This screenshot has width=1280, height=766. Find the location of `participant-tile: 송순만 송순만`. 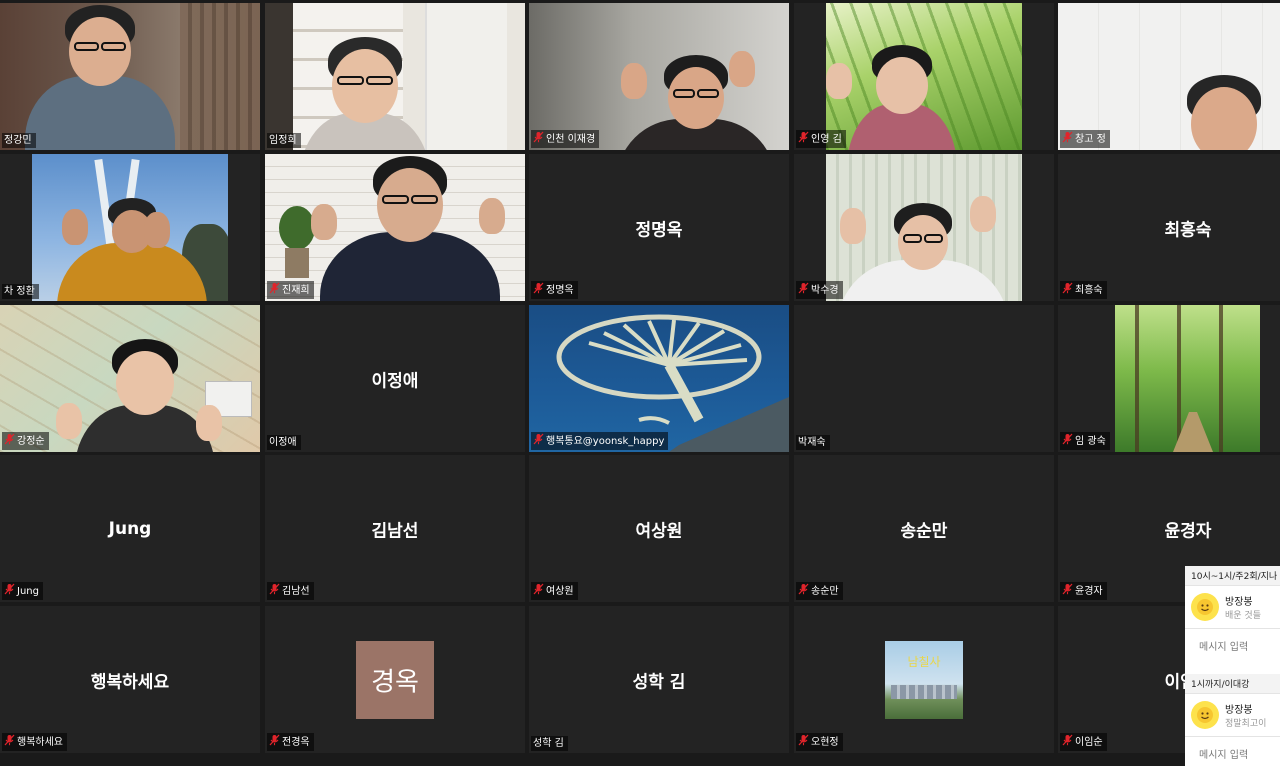

participant-tile: 송순만 송순만 is located at coordinates (924, 528).